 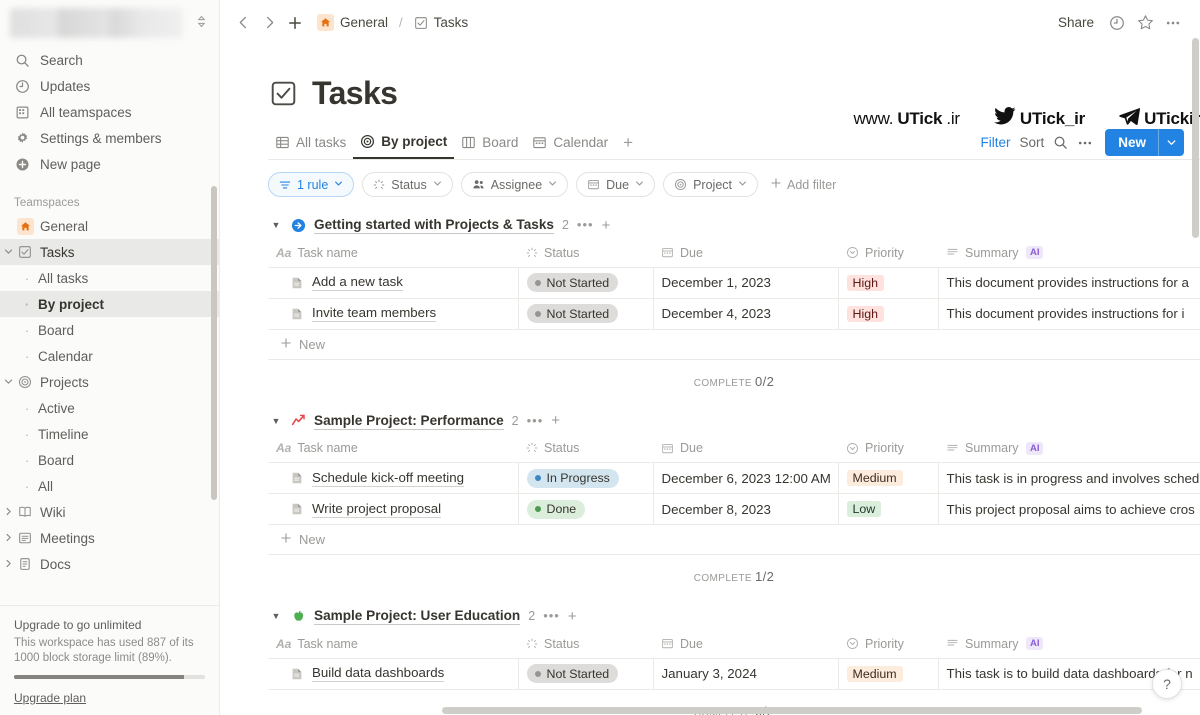 I want to click on workspace-switcher, so click(x=109, y=22).